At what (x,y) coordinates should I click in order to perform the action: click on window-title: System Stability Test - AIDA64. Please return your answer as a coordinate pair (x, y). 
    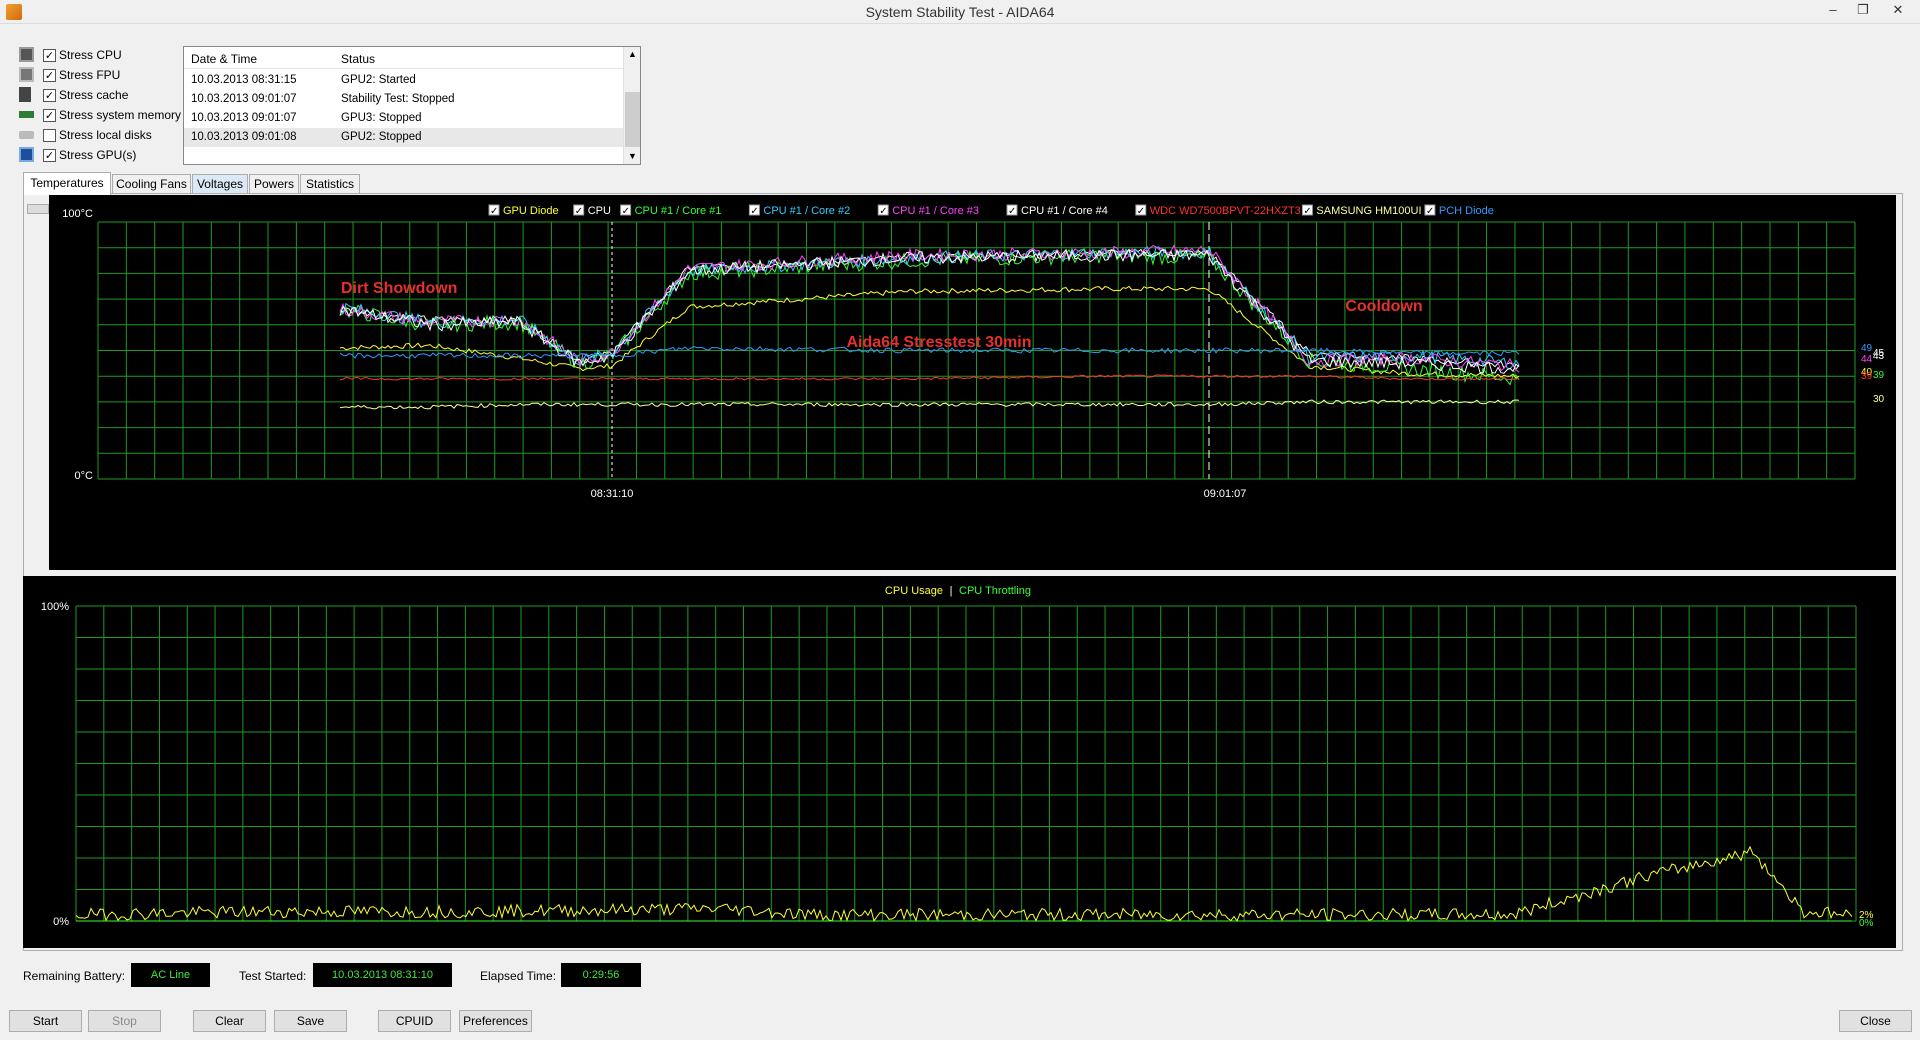
    Looking at the image, I should click on (960, 12).